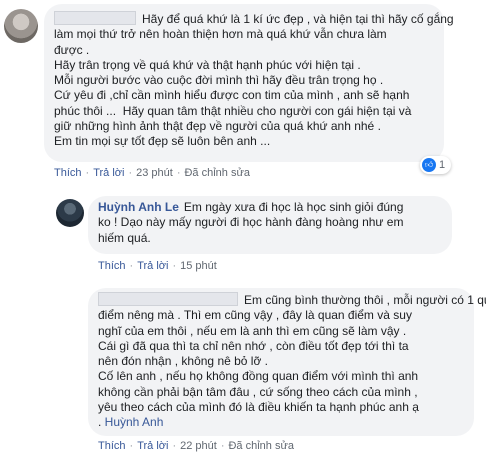 Image resolution: width=486 pixels, height=467 pixels. Describe the element at coordinates (134, 422) in the screenshot. I see `mention-tag: Huỳnh Anh` at that location.